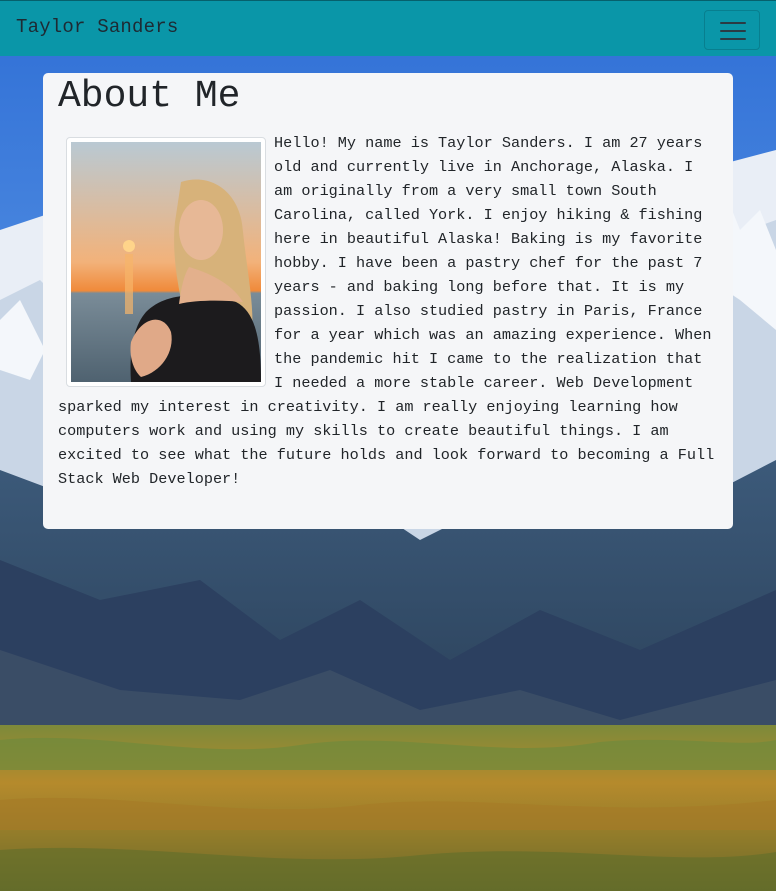  I want to click on profile-photo, so click(166, 262).